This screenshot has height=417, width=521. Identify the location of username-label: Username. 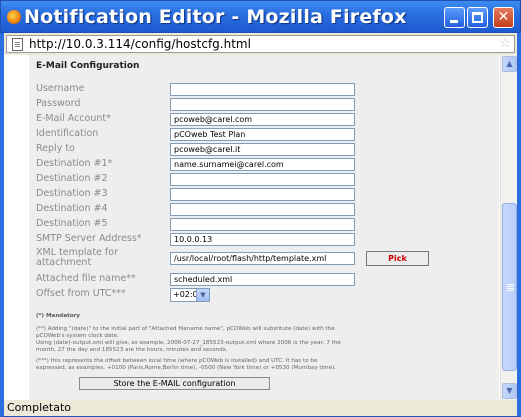
(60, 88).